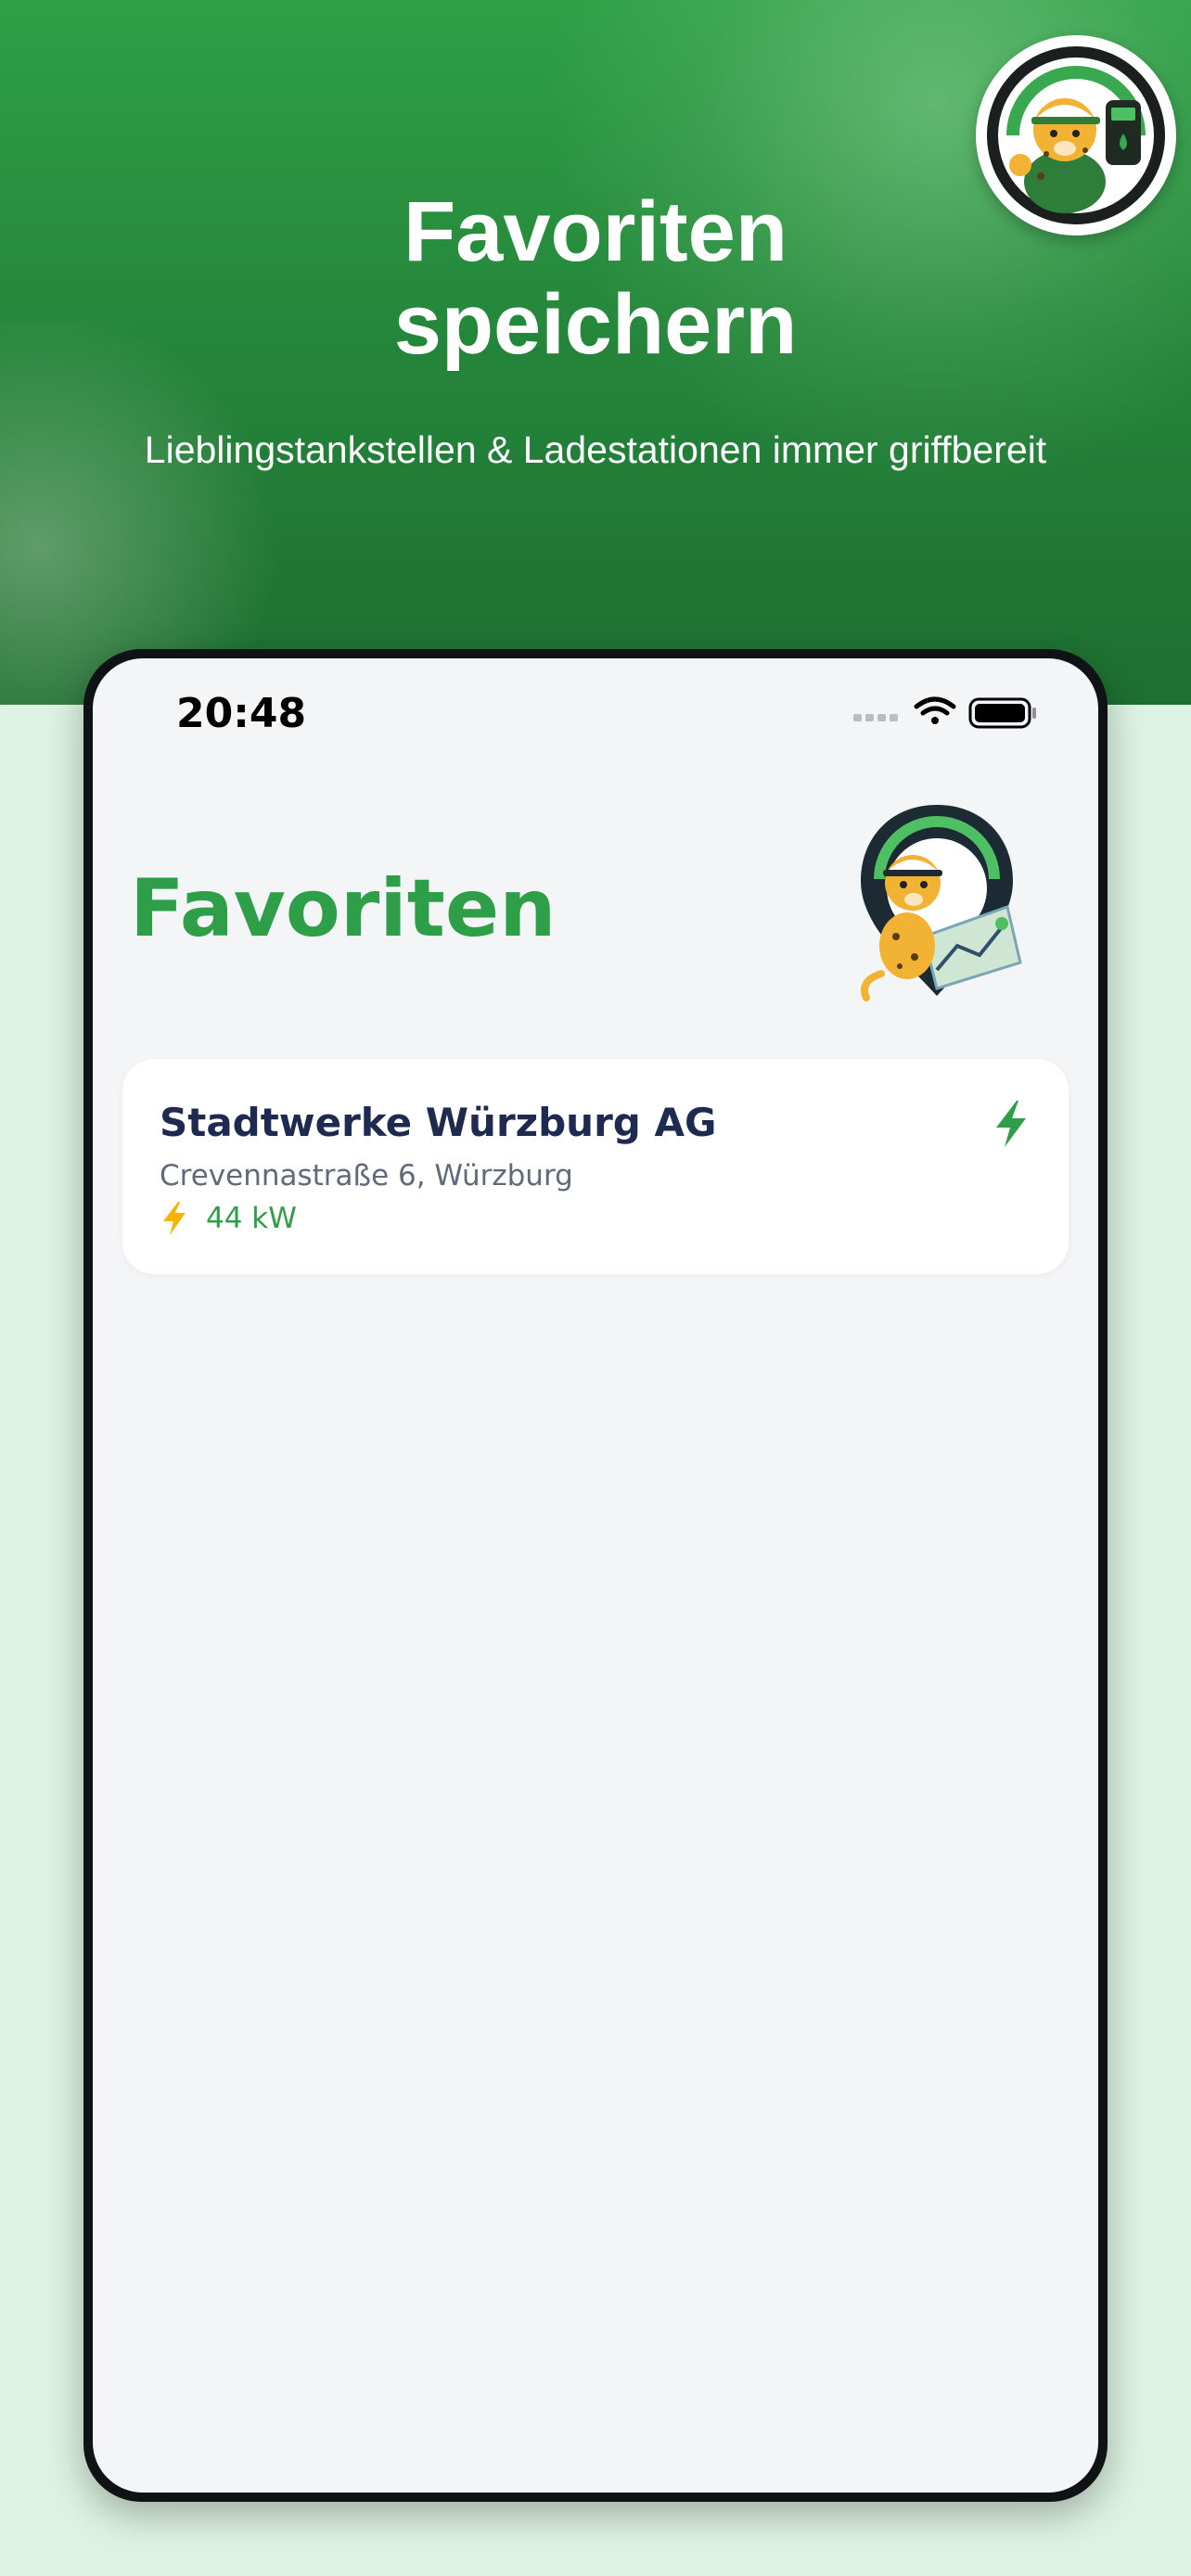  I want to click on favorite-power-row: 44 kW, so click(228, 1218).